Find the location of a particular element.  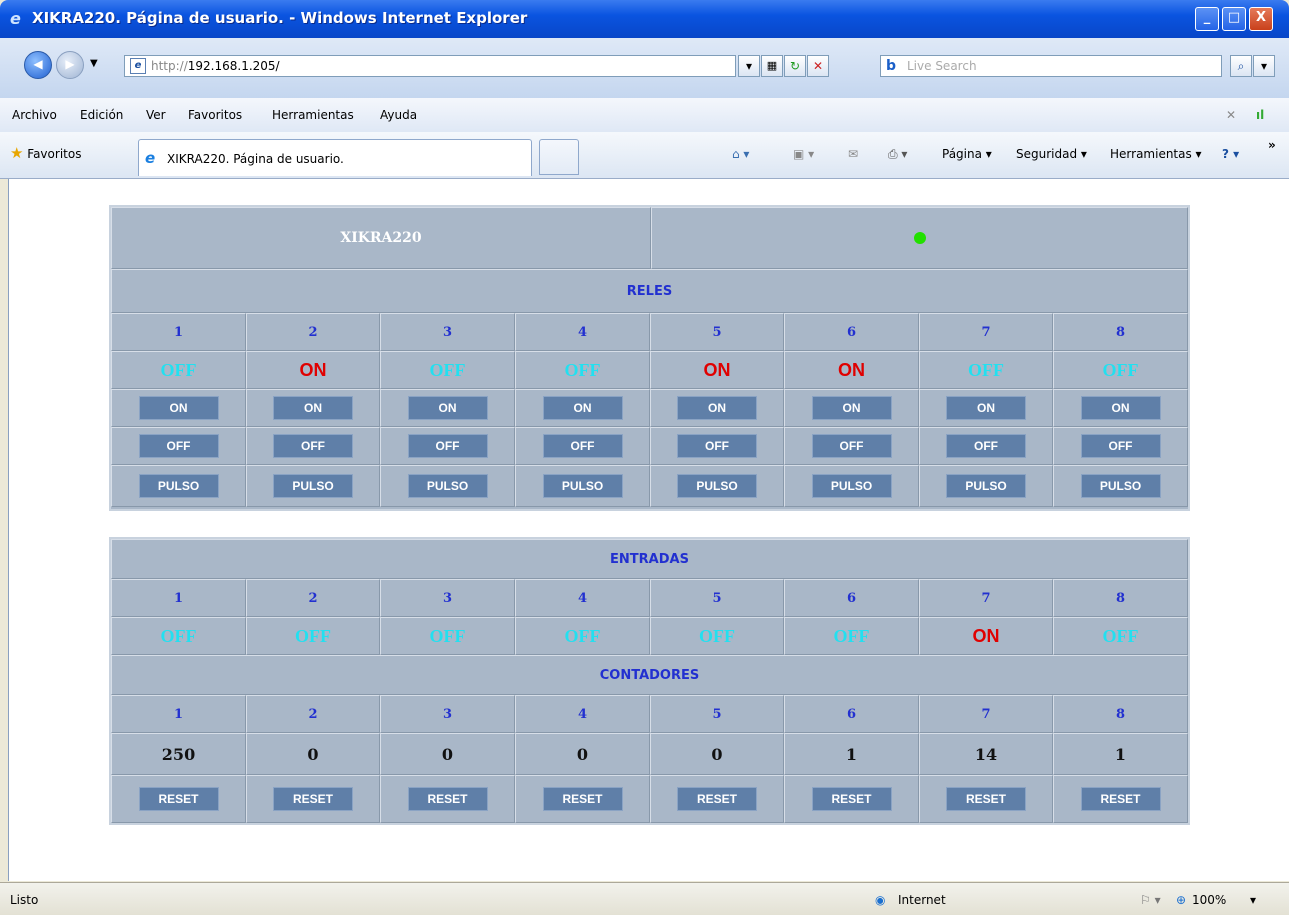

menu-herramientas: Herramientas is located at coordinates (313, 115).